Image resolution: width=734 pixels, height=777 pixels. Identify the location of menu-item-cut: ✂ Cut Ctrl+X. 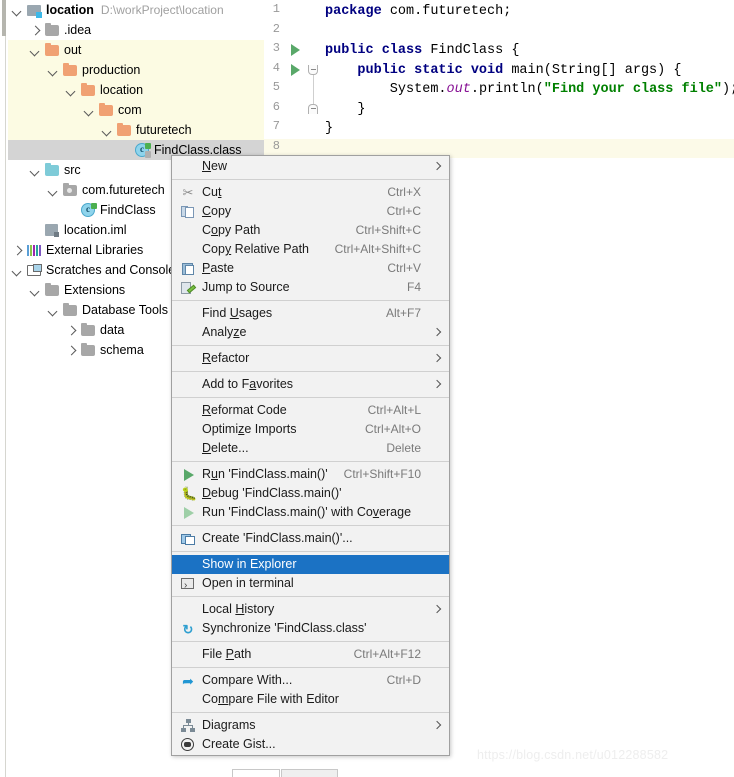
(310, 192).